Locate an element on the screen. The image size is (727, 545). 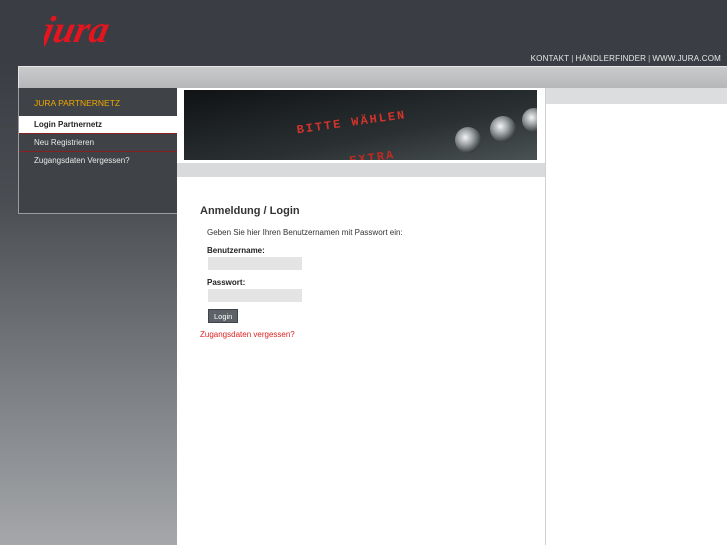
password-field is located at coordinates (255, 295).